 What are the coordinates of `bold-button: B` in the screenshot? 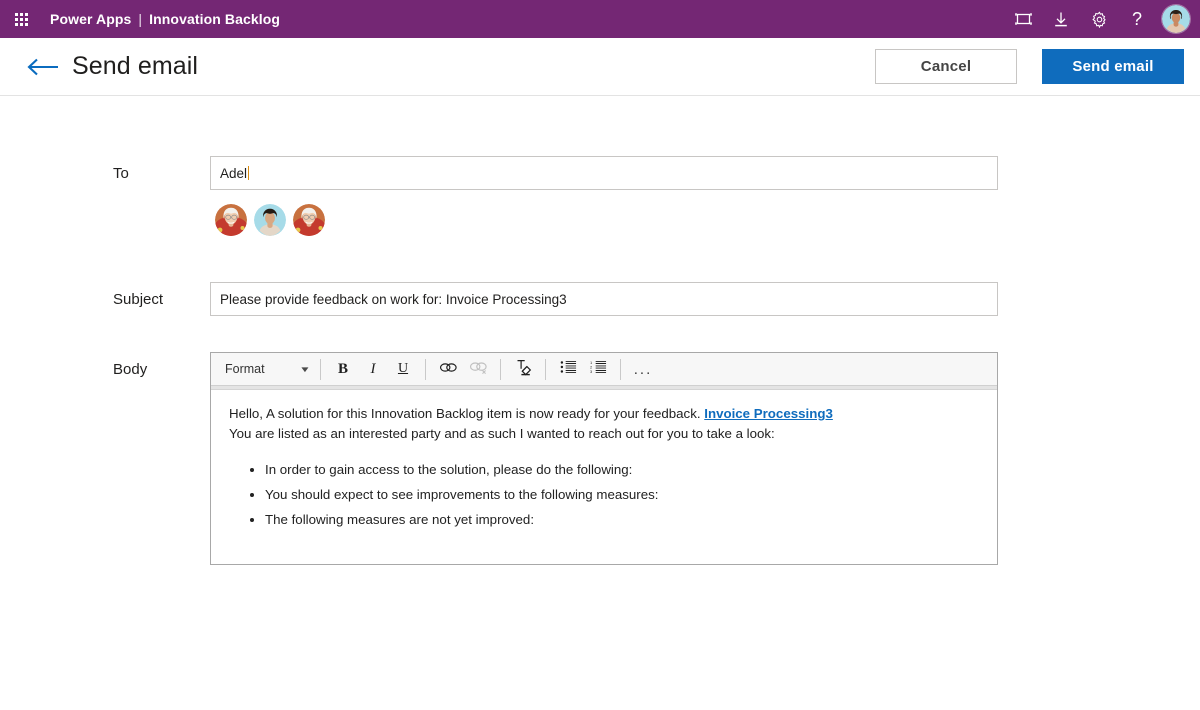 It's located at (343, 369).